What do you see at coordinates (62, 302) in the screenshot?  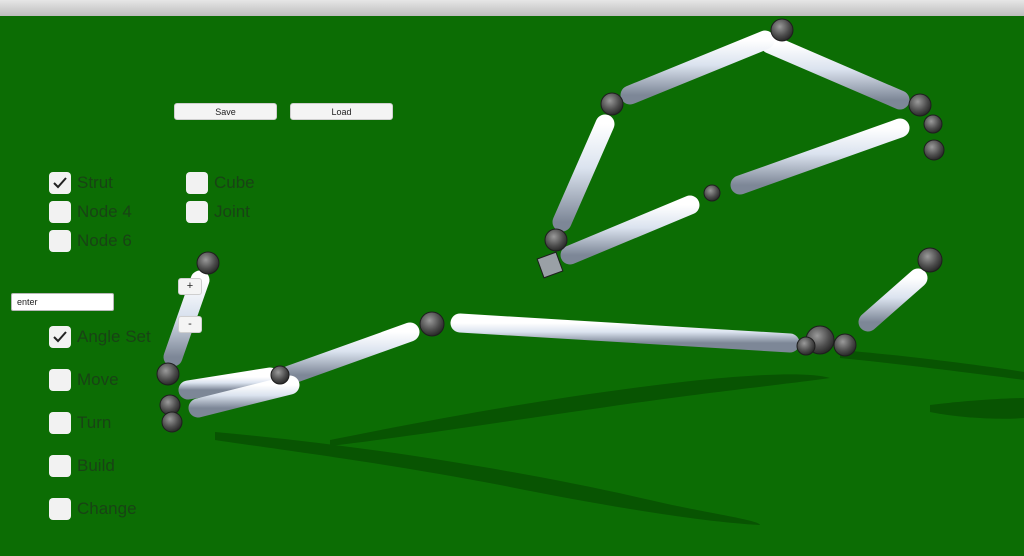 I see `angle-input` at bounding box center [62, 302].